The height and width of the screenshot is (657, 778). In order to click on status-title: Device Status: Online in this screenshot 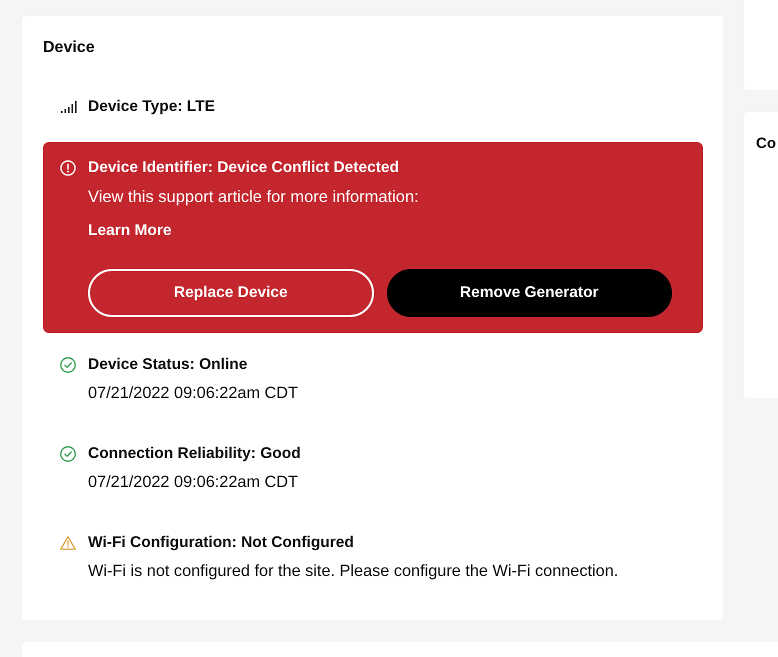, I will do `click(168, 365)`.